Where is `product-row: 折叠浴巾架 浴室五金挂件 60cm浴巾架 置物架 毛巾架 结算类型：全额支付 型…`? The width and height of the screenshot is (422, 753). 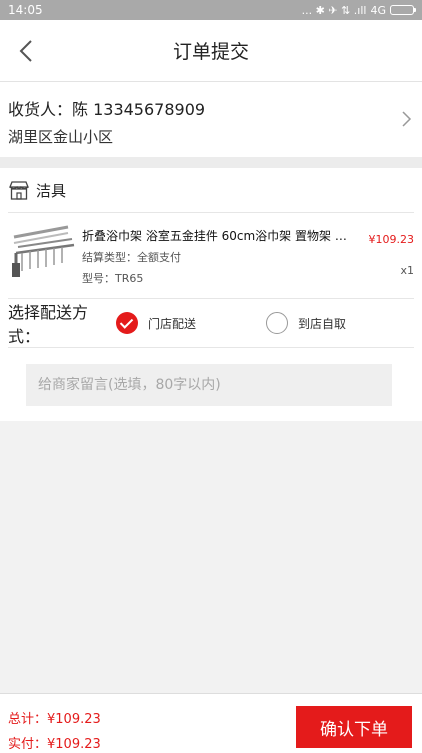
product-row: 折叠浴巾架 浴室五金挂件 60cm浴巾架 置物架 毛巾架 结算类型：全额支付 型… is located at coordinates (211, 256).